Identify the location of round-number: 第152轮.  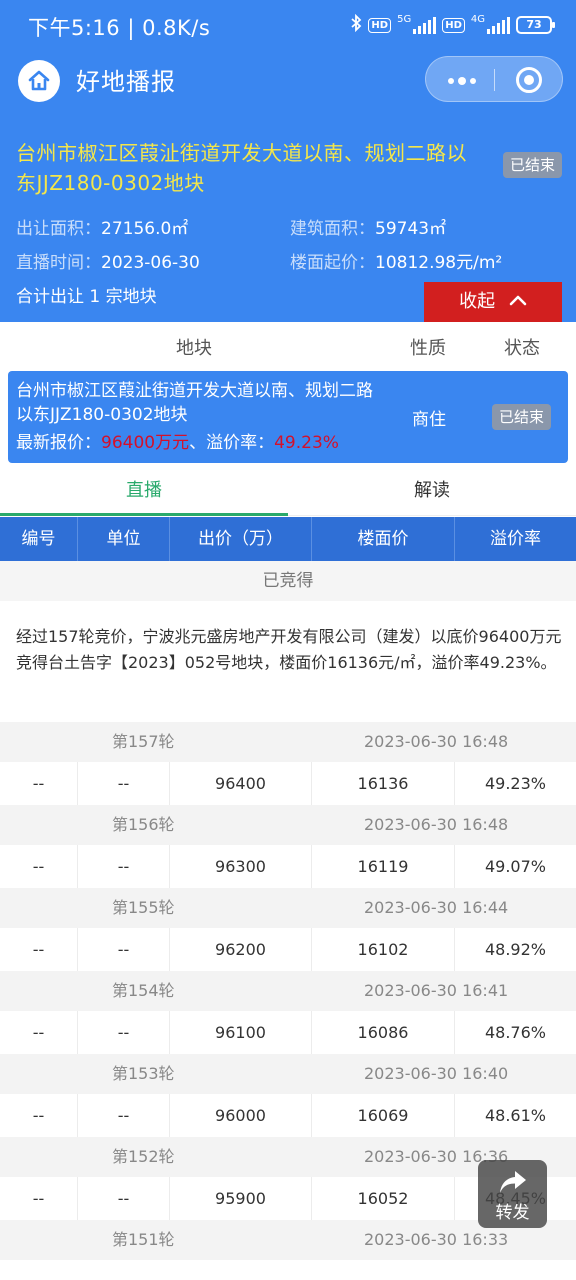
(143, 1156).